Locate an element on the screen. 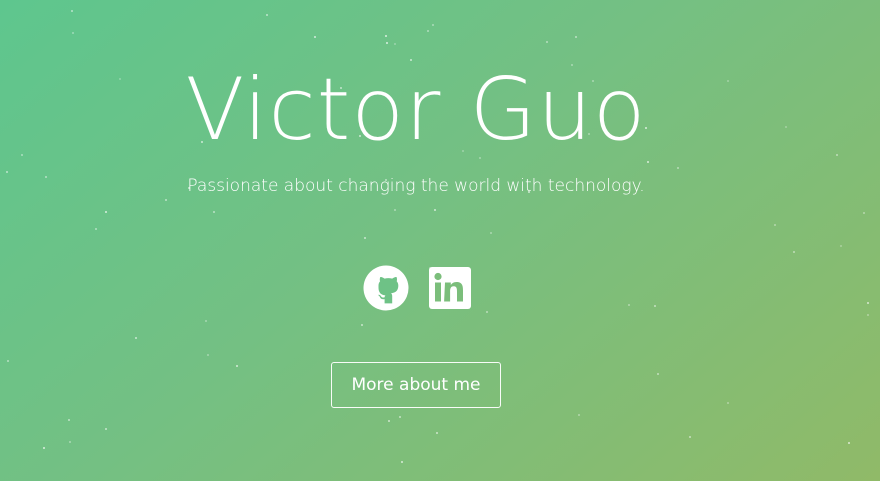 The width and height of the screenshot is (880, 481). linkedin-link is located at coordinates (450, 288).